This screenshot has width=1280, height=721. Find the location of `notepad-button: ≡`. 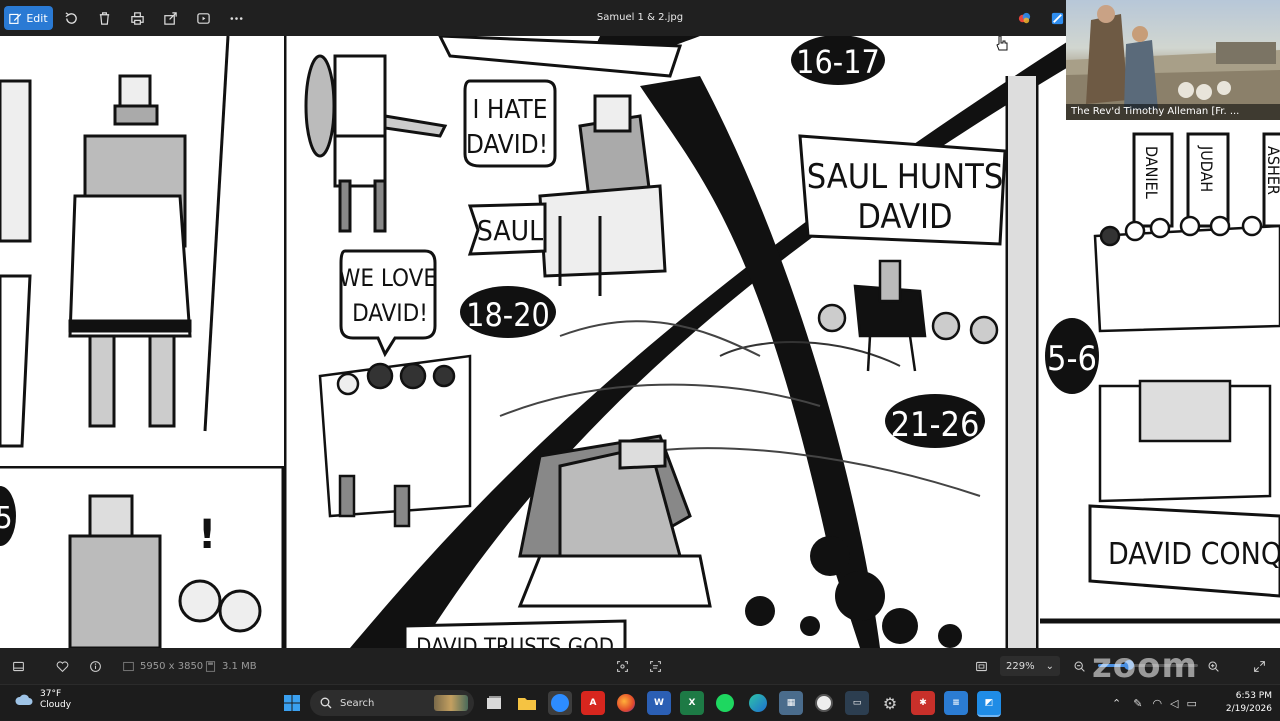

notepad-button: ≡ is located at coordinates (956, 703).